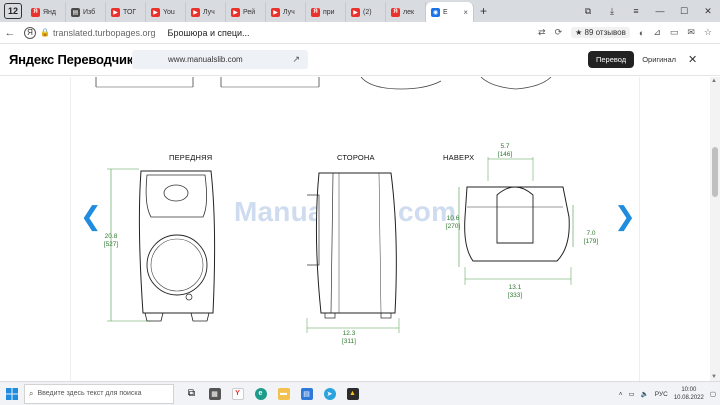 This screenshot has height=405, width=720. I want to click on scrollbar-thumb, so click(715, 172).